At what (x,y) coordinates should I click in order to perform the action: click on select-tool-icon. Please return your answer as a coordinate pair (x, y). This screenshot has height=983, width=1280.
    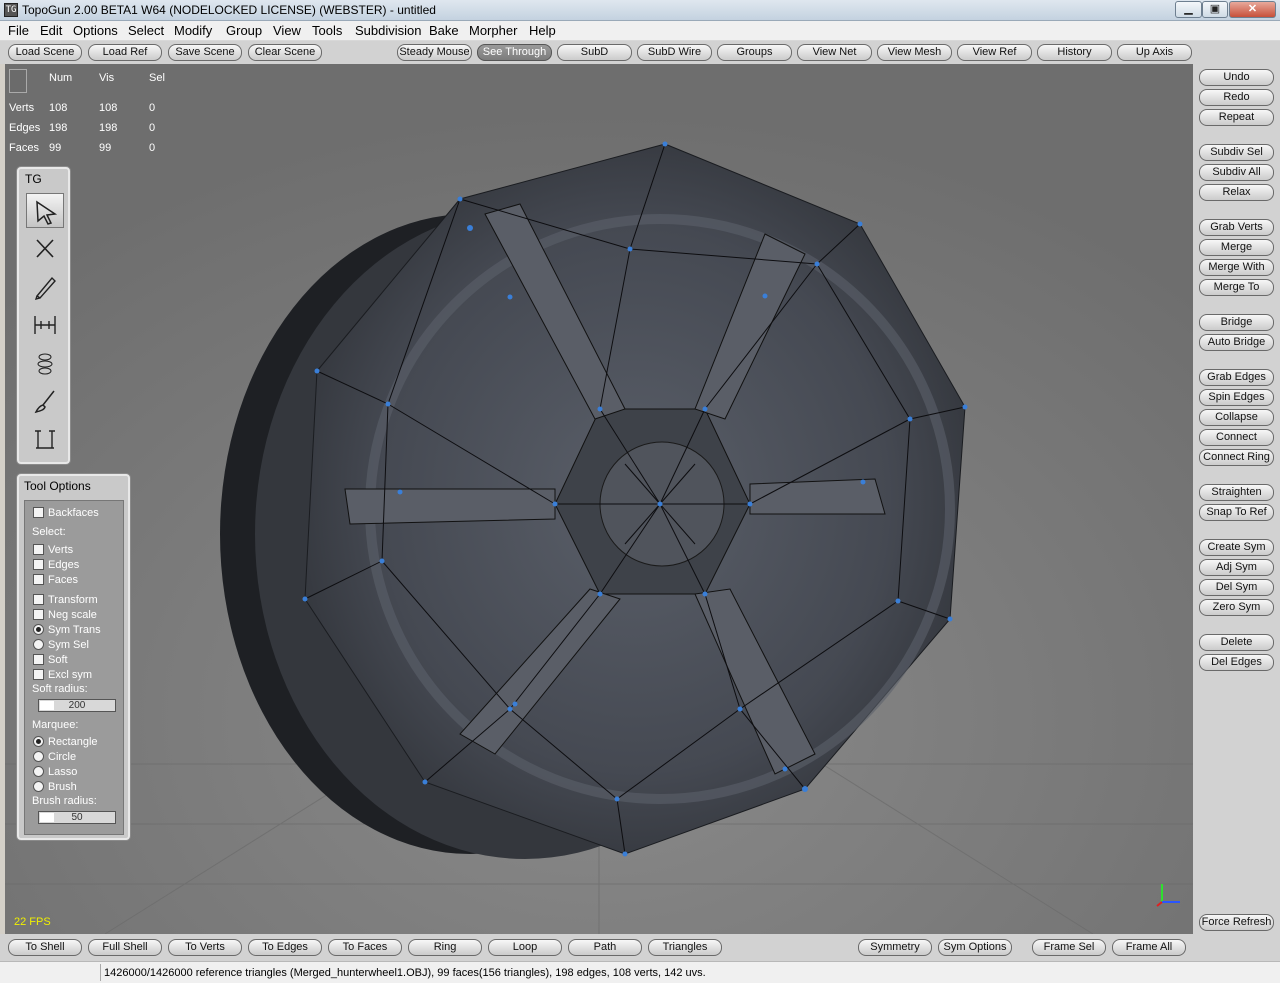
    Looking at the image, I should click on (45, 210).